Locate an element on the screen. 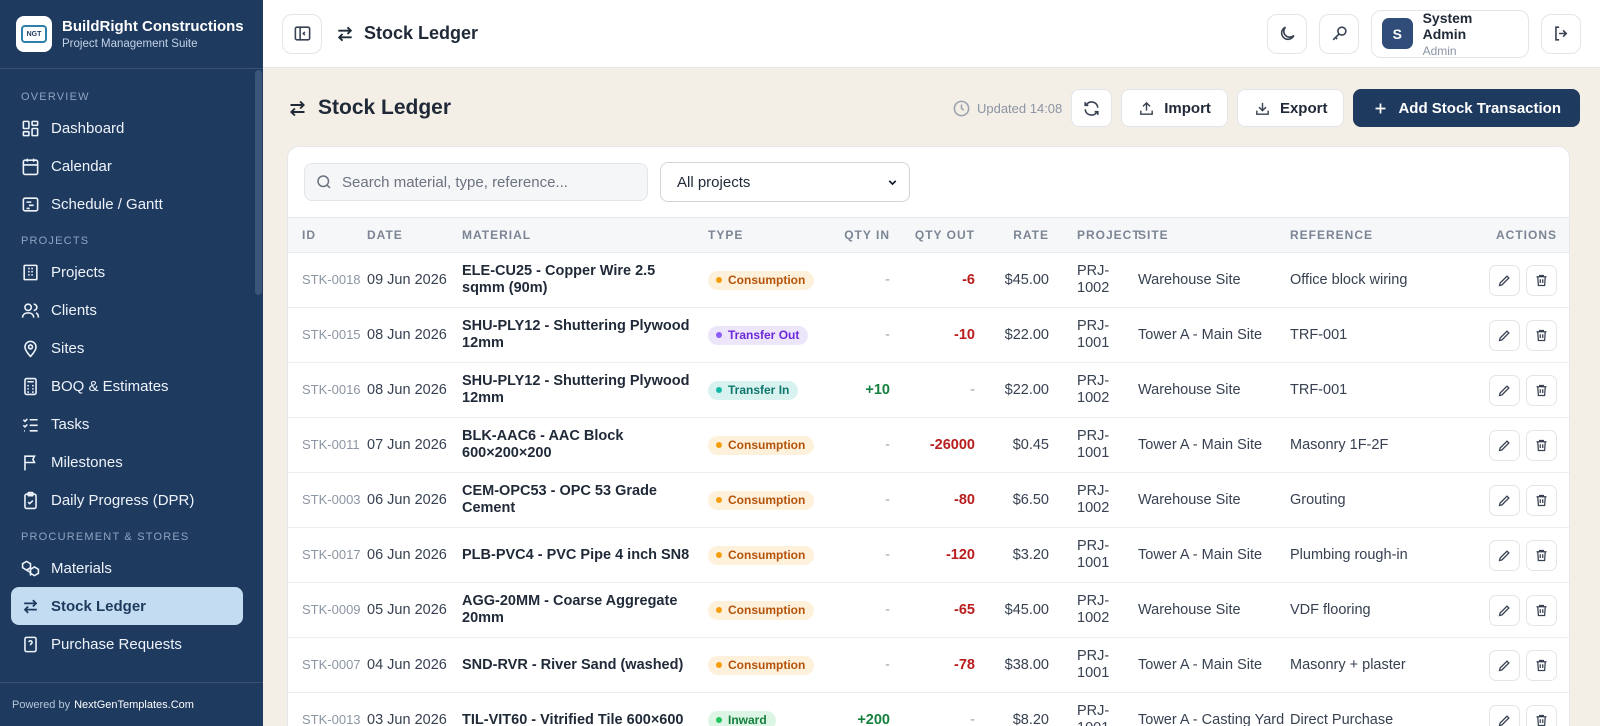  sidebar-item-label: Tasks is located at coordinates (70, 424).